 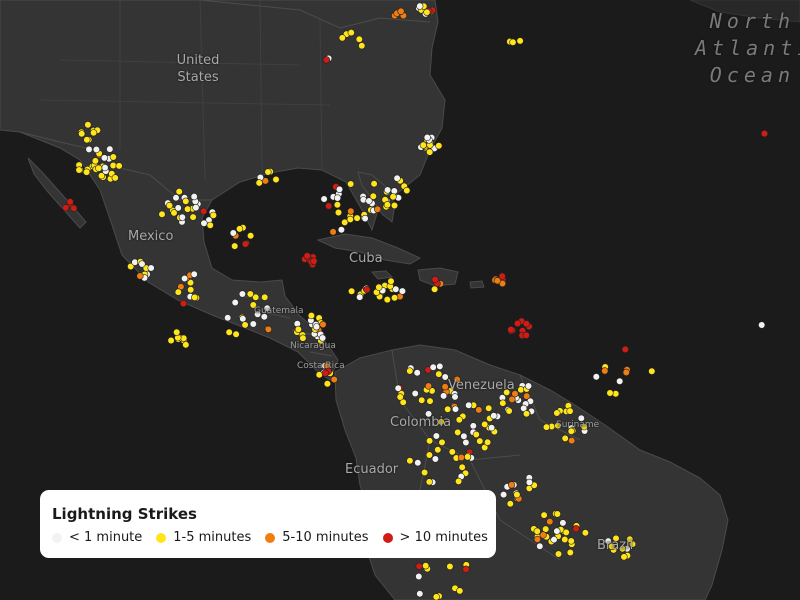 What do you see at coordinates (578, 425) in the screenshot?
I see `label-suriname: Suriname` at bounding box center [578, 425].